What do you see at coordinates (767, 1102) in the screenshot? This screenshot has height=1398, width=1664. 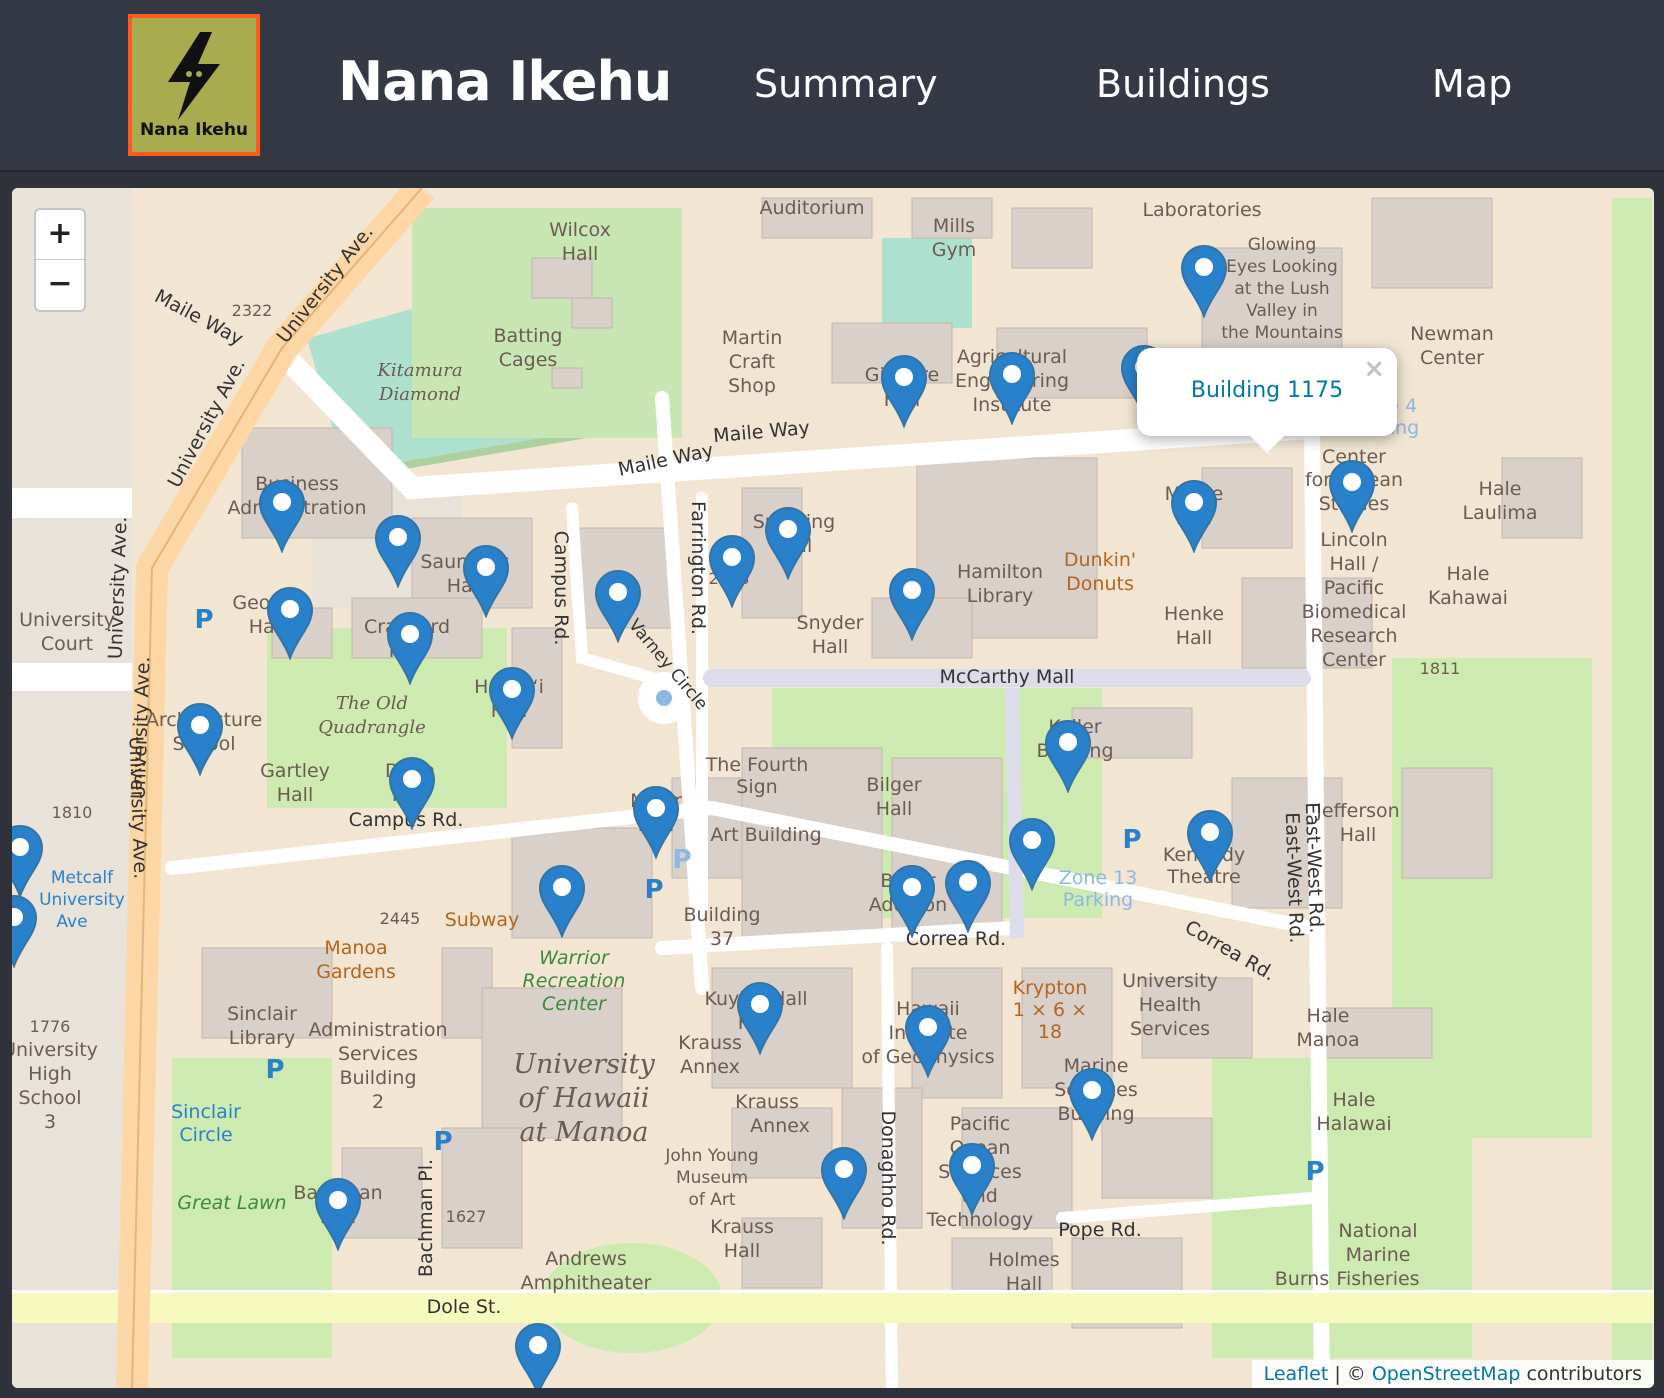 I see `svg-text: Krauss` at bounding box center [767, 1102].